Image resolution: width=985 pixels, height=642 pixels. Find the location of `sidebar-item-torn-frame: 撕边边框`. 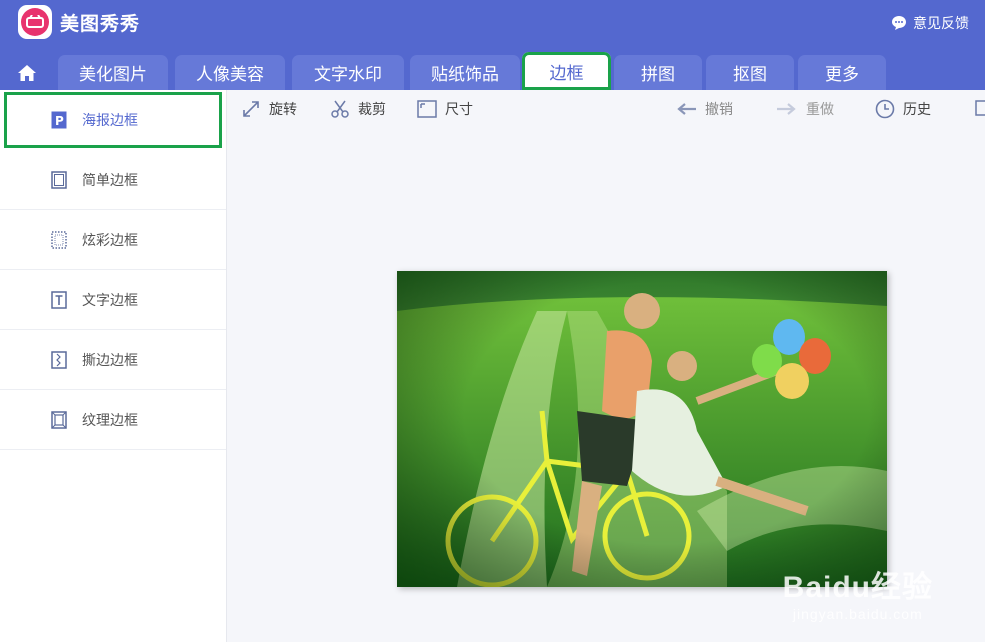

sidebar-item-torn-frame: 撕边边框 is located at coordinates (113, 360).